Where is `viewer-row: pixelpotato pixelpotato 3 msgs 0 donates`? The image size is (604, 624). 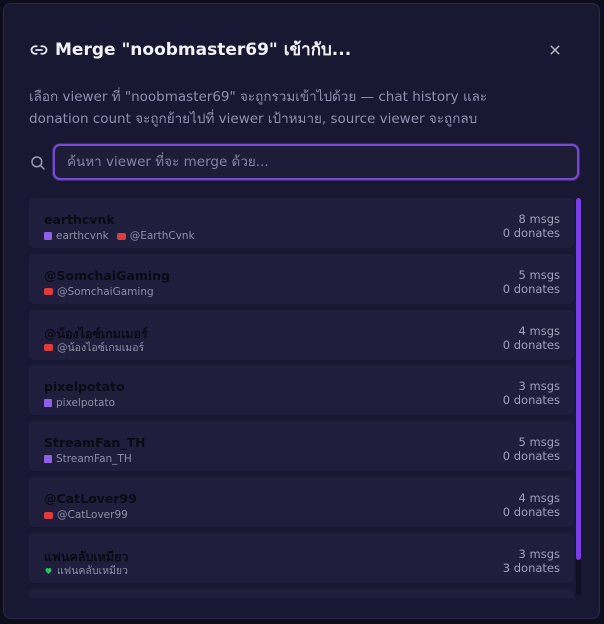
viewer-row: pixelpotato pixelpotato 3 msgs 0 donates is located at coordinates (301, 390).